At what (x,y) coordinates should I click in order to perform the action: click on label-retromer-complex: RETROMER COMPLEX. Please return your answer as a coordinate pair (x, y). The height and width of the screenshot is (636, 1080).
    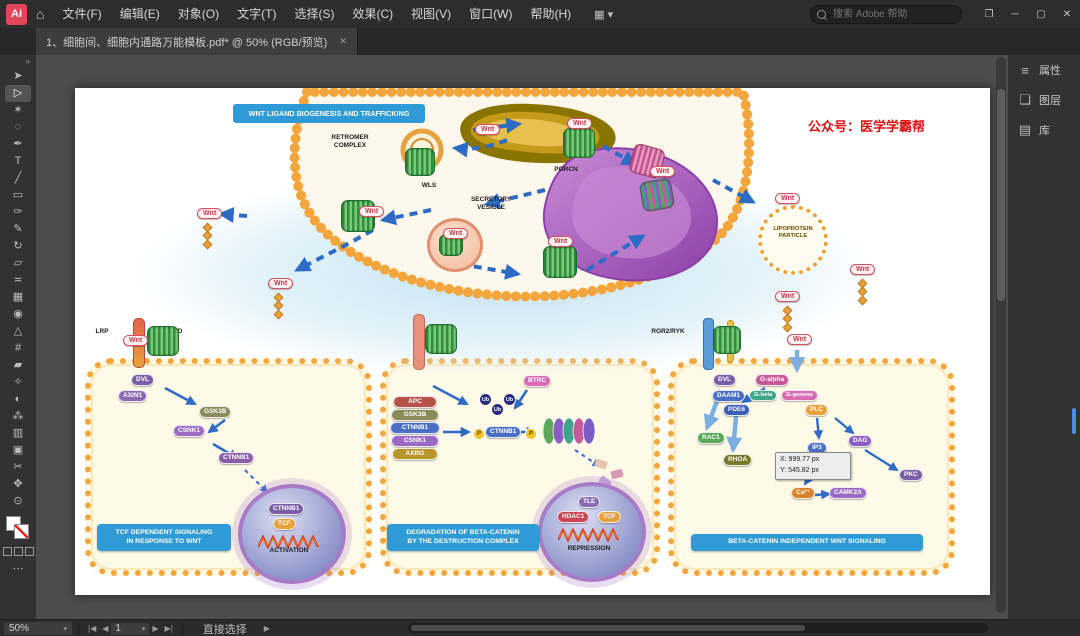
    Looking at the image, I should click on (350, 142).